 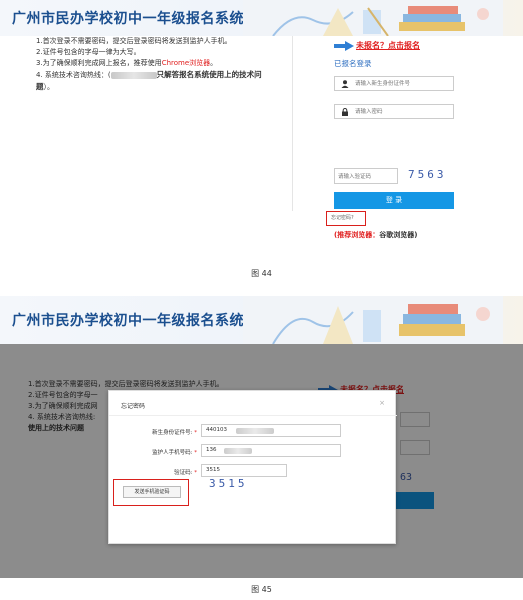 I want to click on browser-tip-value: 谷歌浏览器), so click(x=398, y=235).